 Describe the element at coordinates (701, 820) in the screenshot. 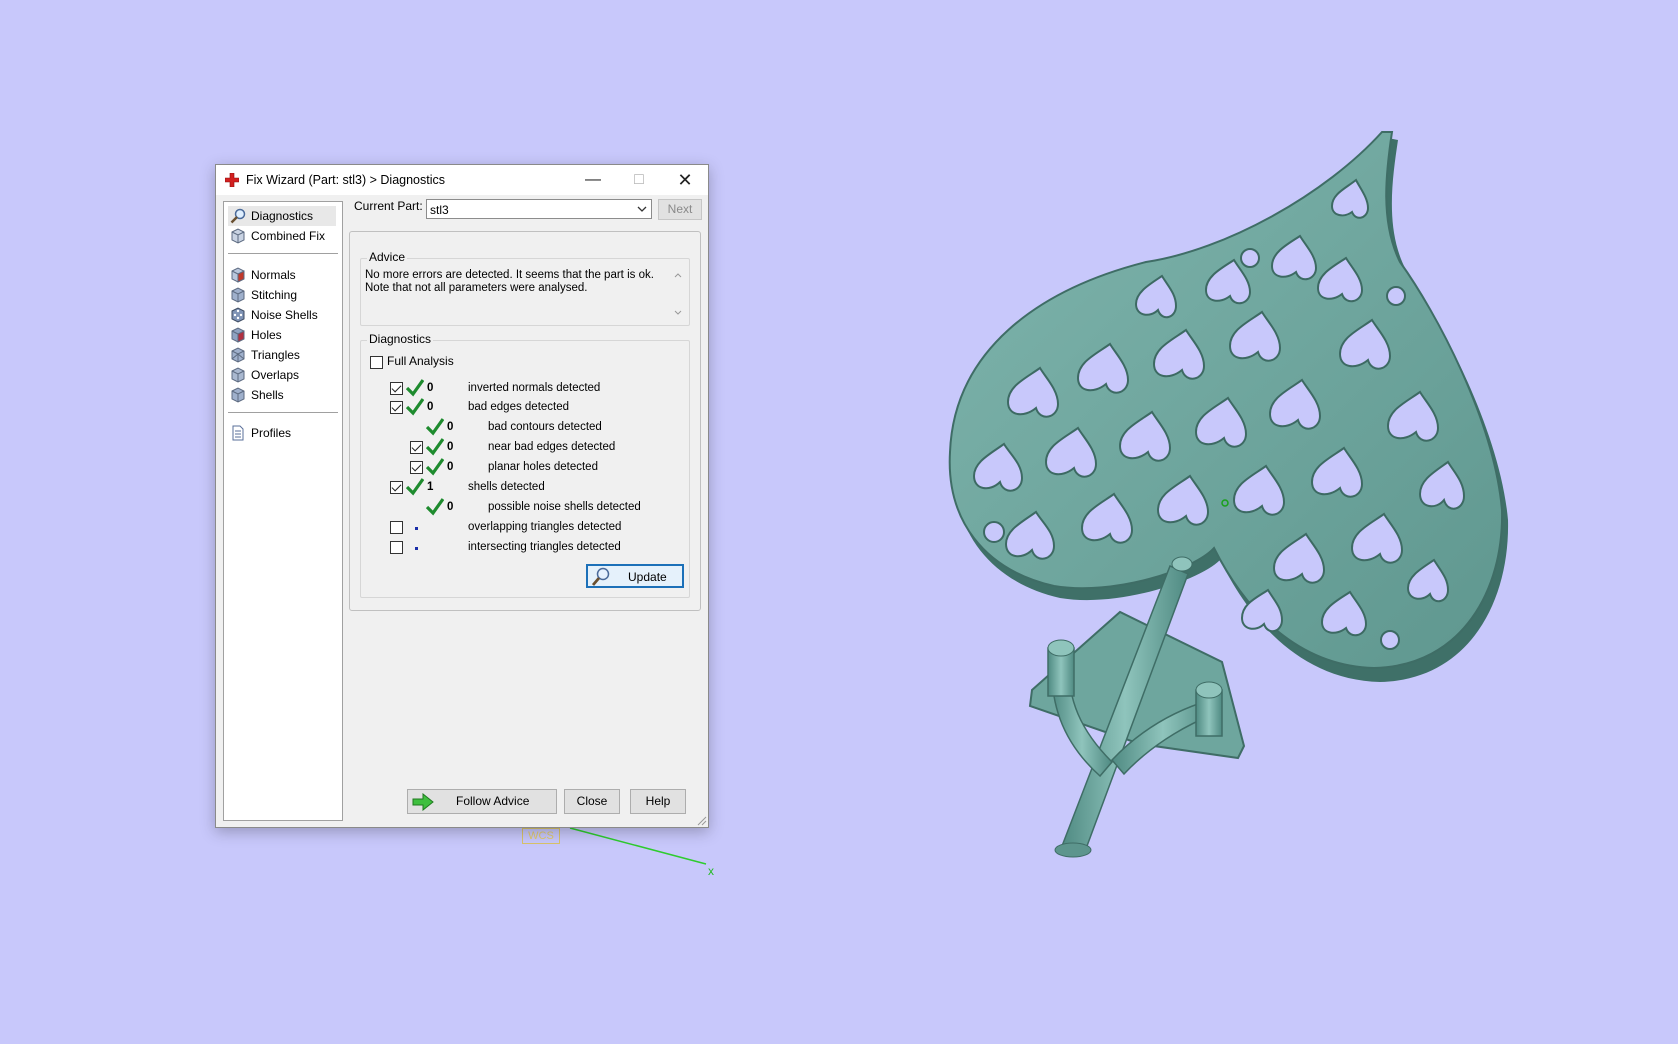

I see `resize-grip-icon` at that location.